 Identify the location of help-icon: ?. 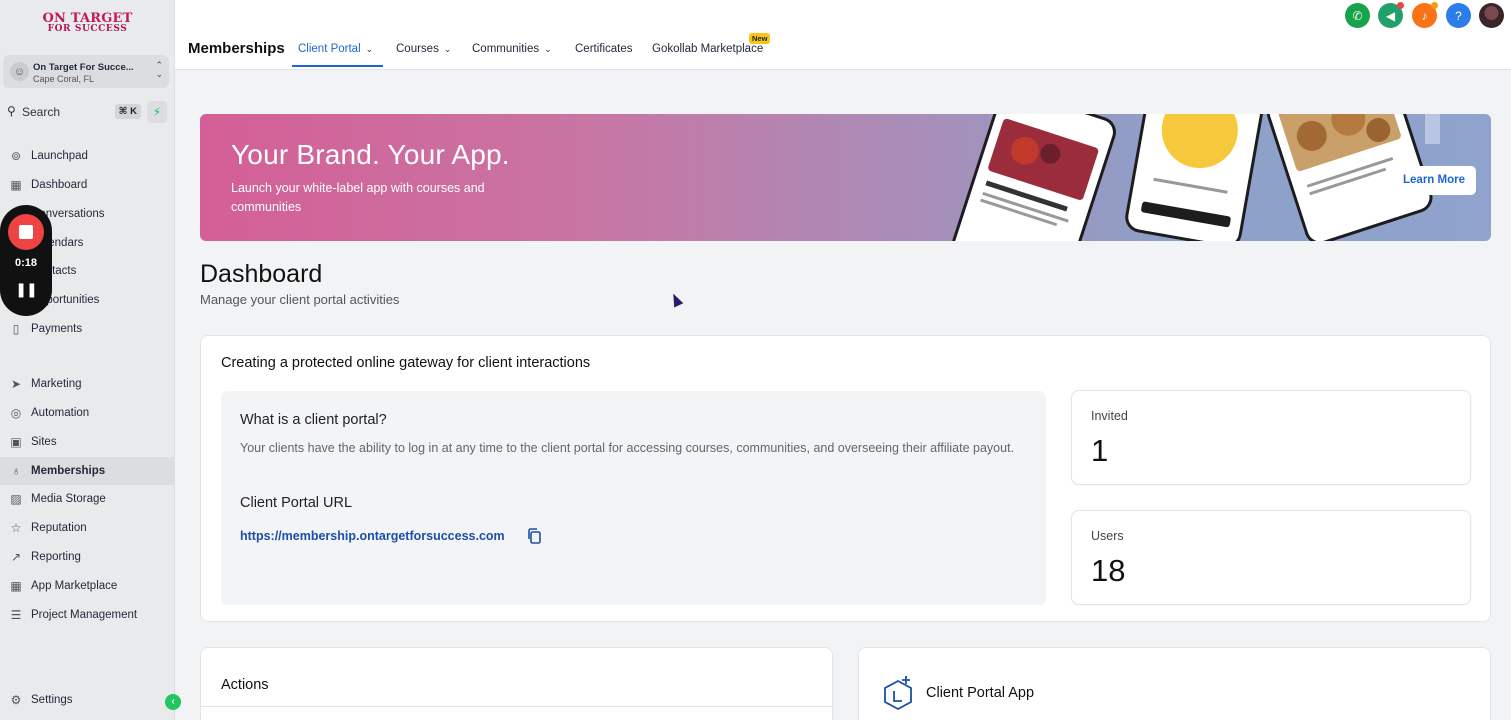
(1458, 15).